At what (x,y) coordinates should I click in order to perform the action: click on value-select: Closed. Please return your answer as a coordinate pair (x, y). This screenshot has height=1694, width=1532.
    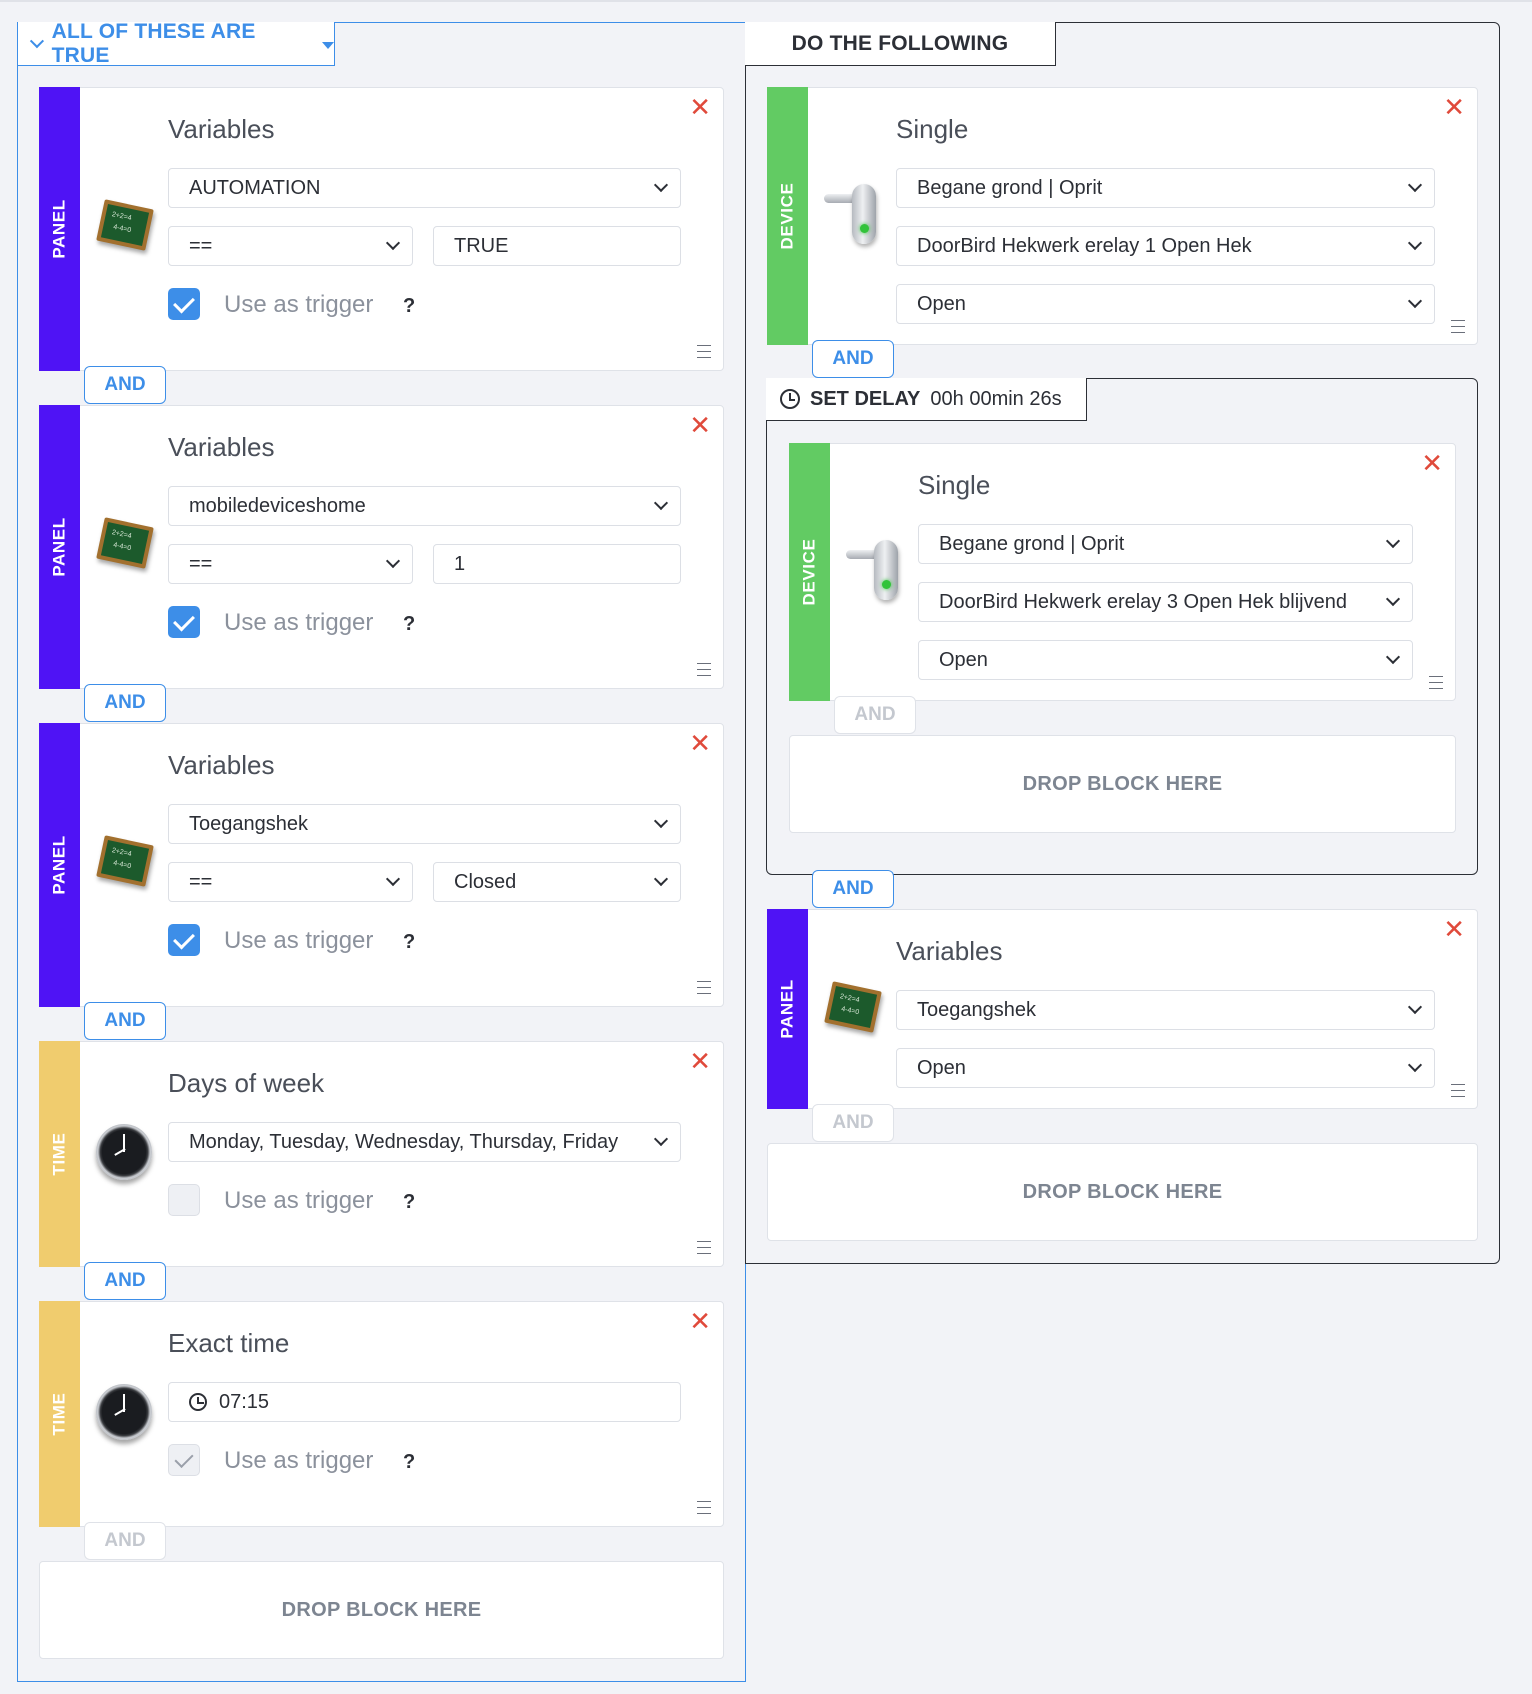
    Looking at the image, I should click on (557, 882).